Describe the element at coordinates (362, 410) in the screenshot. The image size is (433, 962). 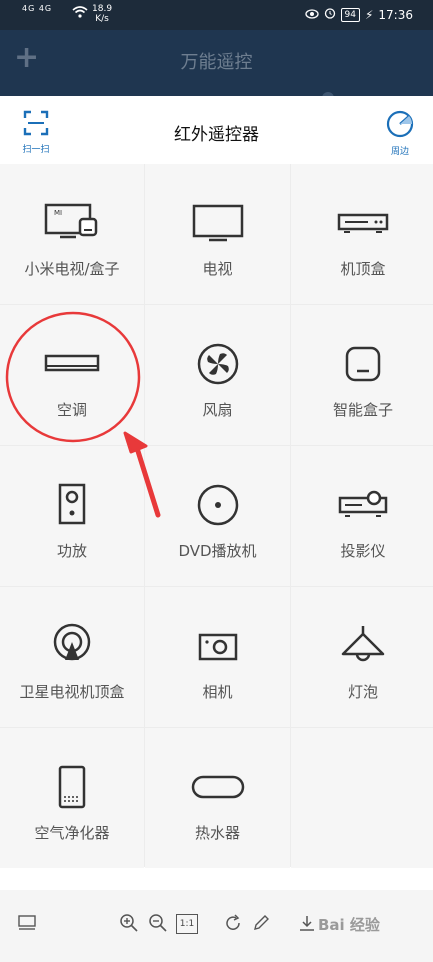
I see `device-label: 智能盒子` at that location.